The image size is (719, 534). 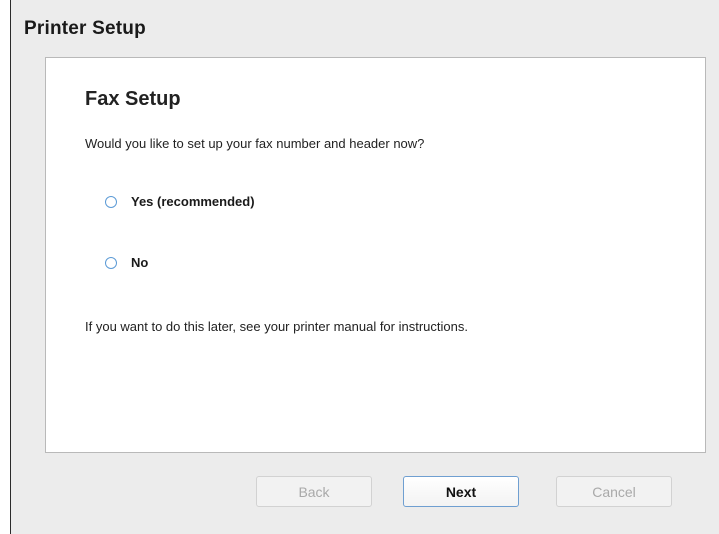 What do you see at coordinates (314, 491) in the screenshot?
I see `back-button: Back` at bounding box center [314, 491].